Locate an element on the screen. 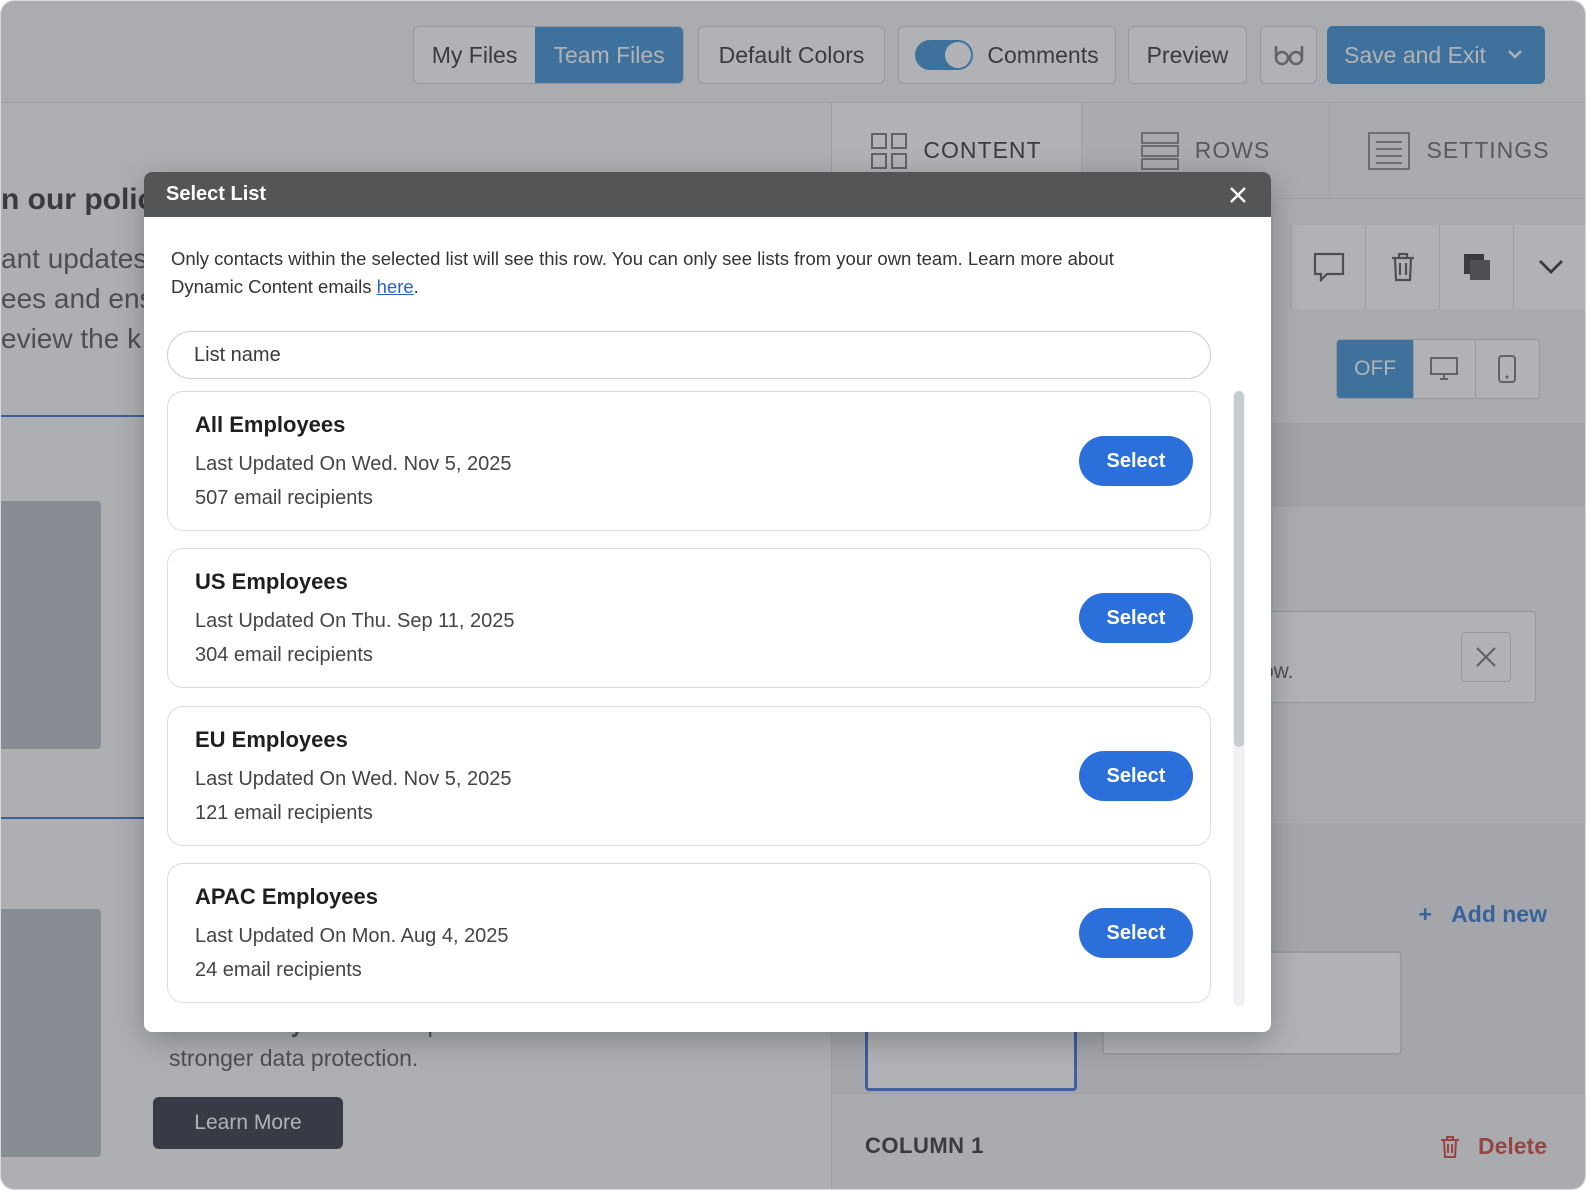  list-item-updated: Last Updated On Thu. Sep 11, 2025 is located at coordinates (355, 621).